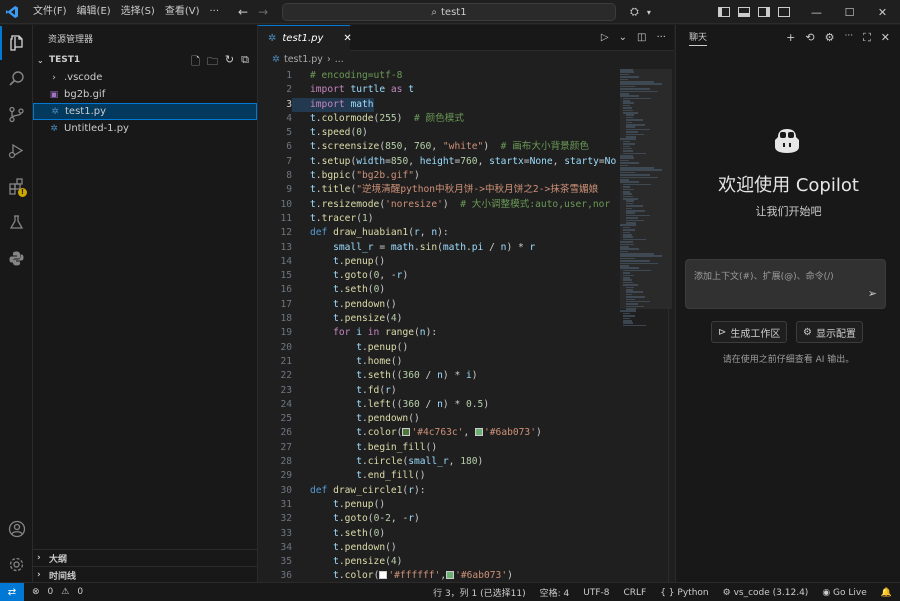 The image size is (900, 601). Describe the element at coordinates (438, 190) in the screenshot. I see `code-line: 9 t.title("逆境清醒python中秋月饼->中秋月饼之2->抹茶雪媚娘` at that location.